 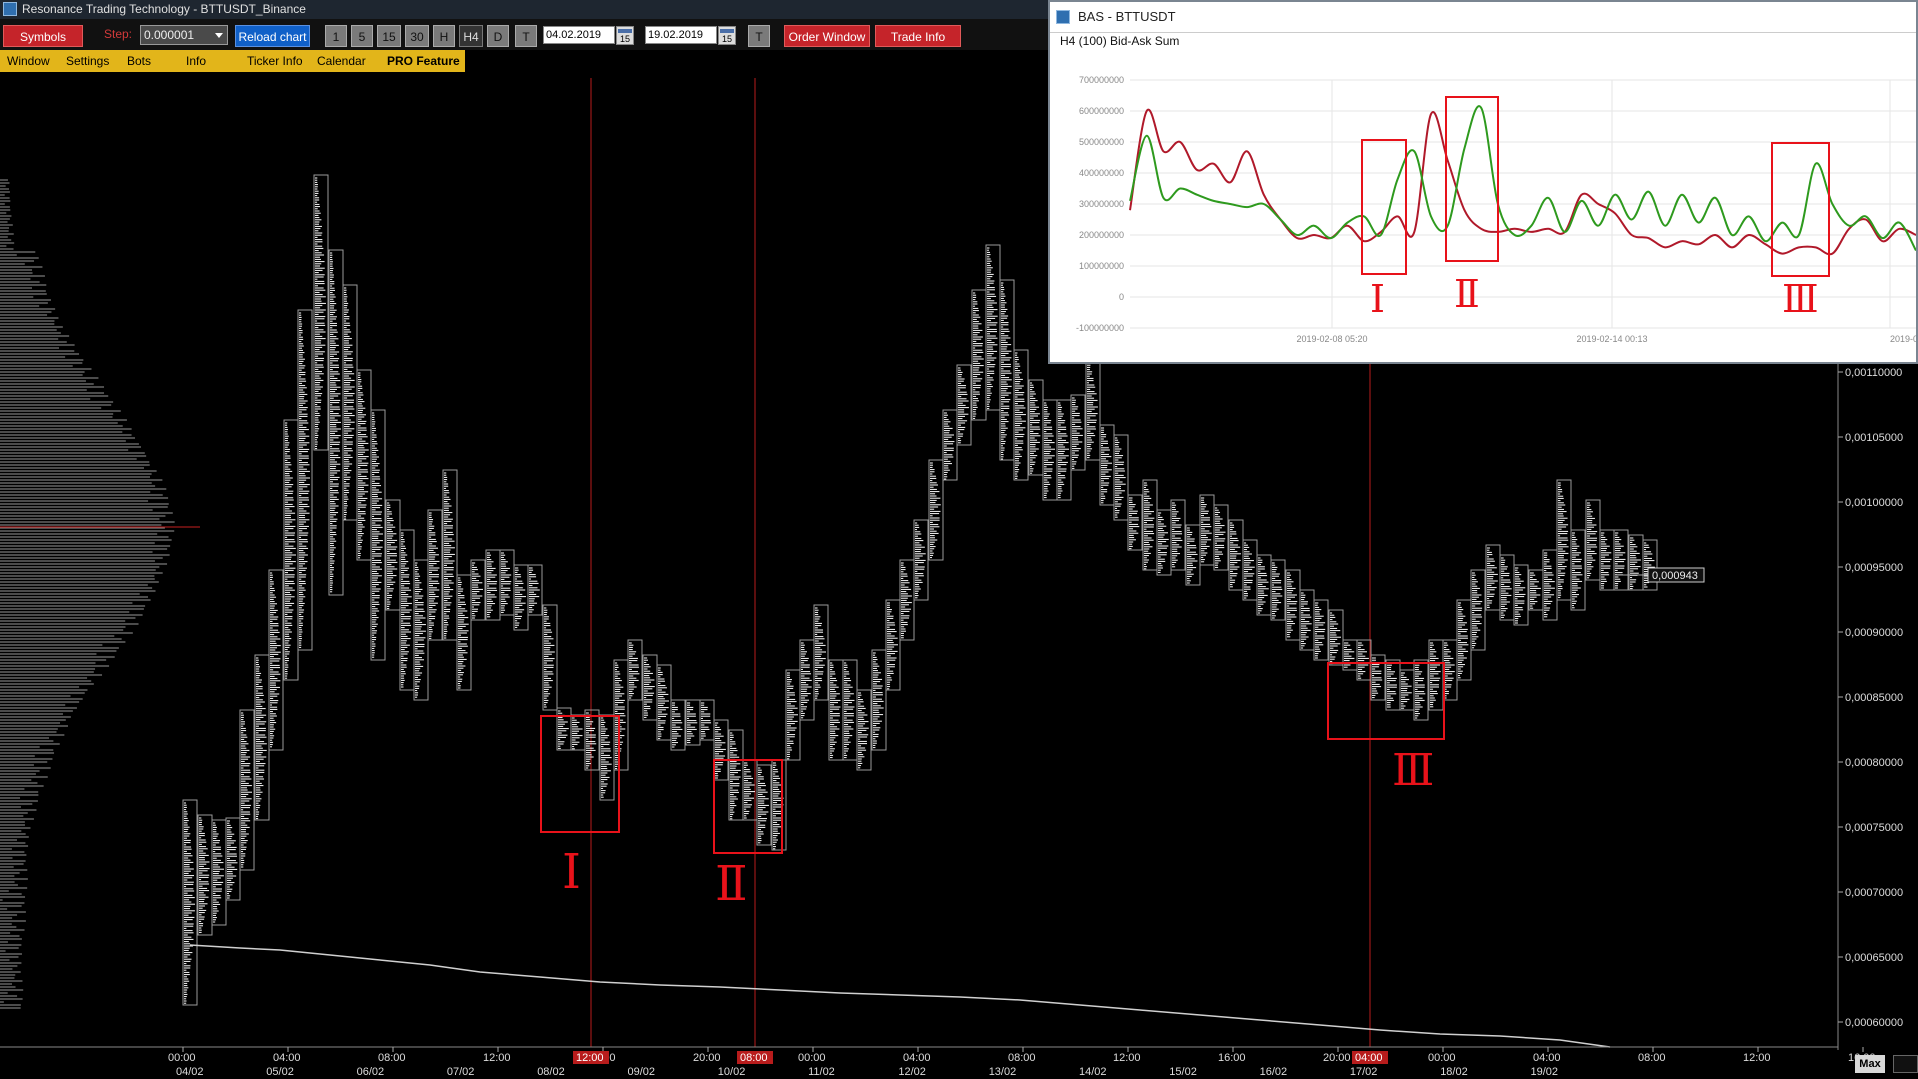 I want to click on date-to-input: 19.02.2019, so click(x=681, y=35).